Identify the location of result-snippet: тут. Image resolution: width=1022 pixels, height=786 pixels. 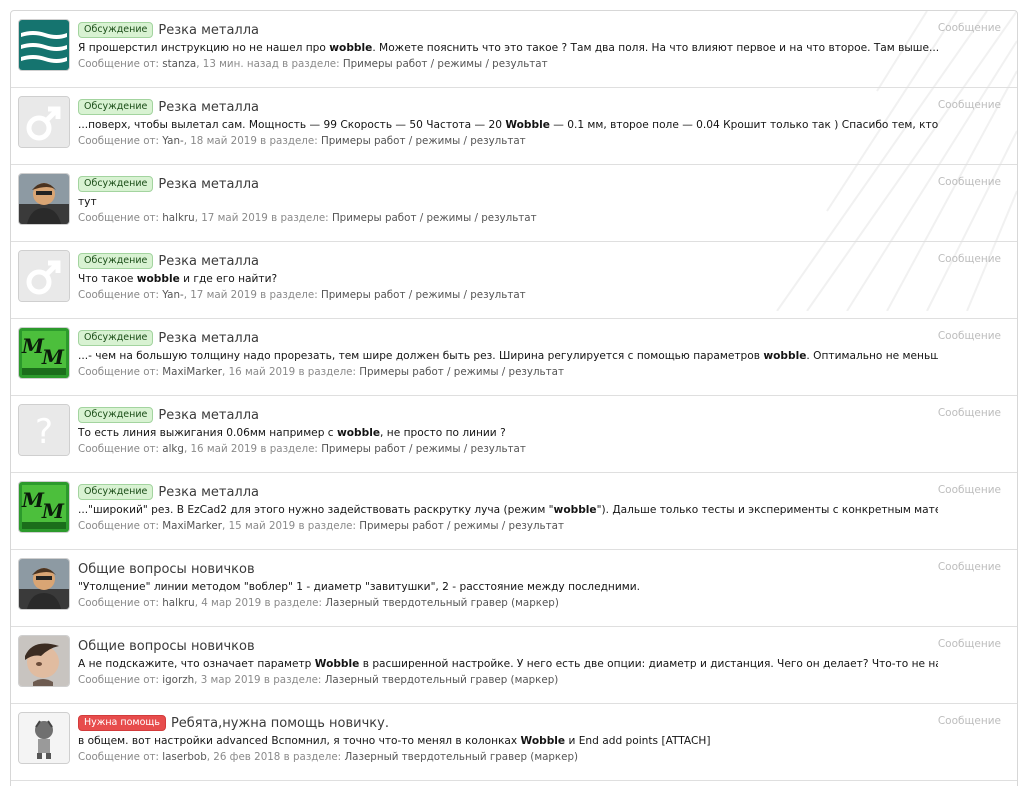
(508, 202).